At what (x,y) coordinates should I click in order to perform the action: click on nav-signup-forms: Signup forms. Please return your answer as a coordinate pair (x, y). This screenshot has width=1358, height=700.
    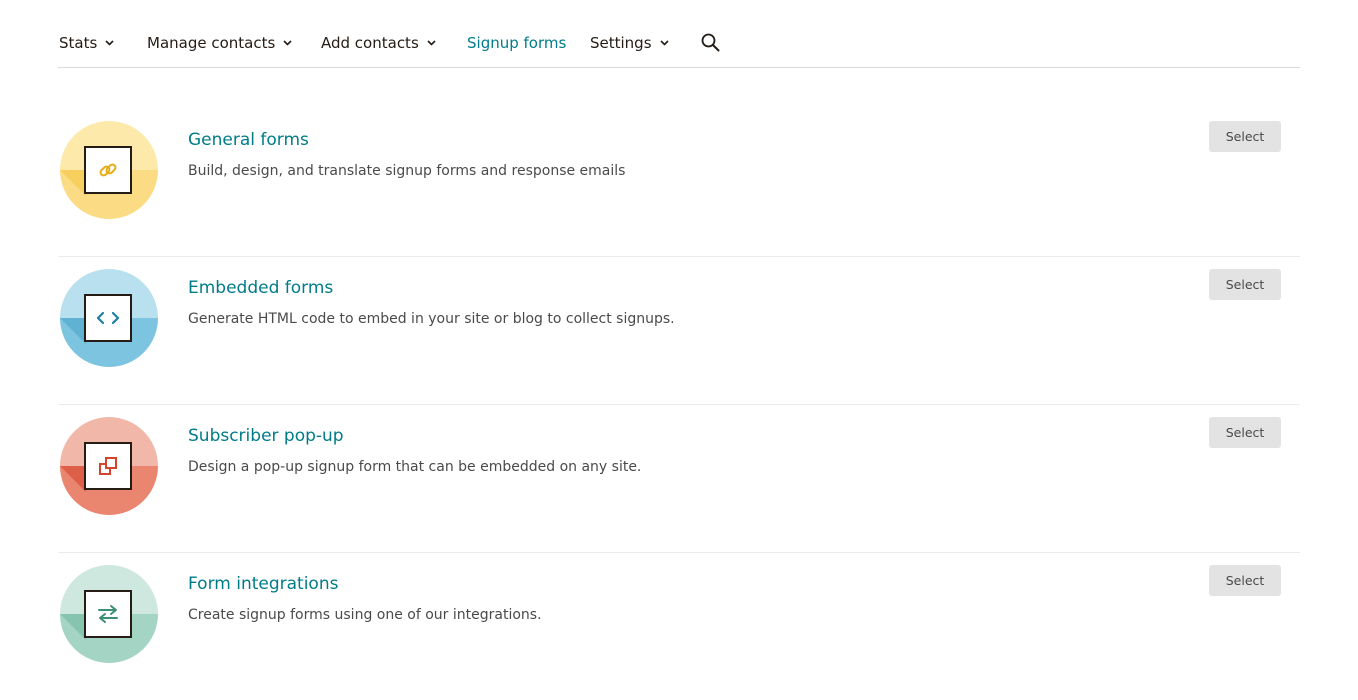
    Looking at the image, I should click on (516, 43).